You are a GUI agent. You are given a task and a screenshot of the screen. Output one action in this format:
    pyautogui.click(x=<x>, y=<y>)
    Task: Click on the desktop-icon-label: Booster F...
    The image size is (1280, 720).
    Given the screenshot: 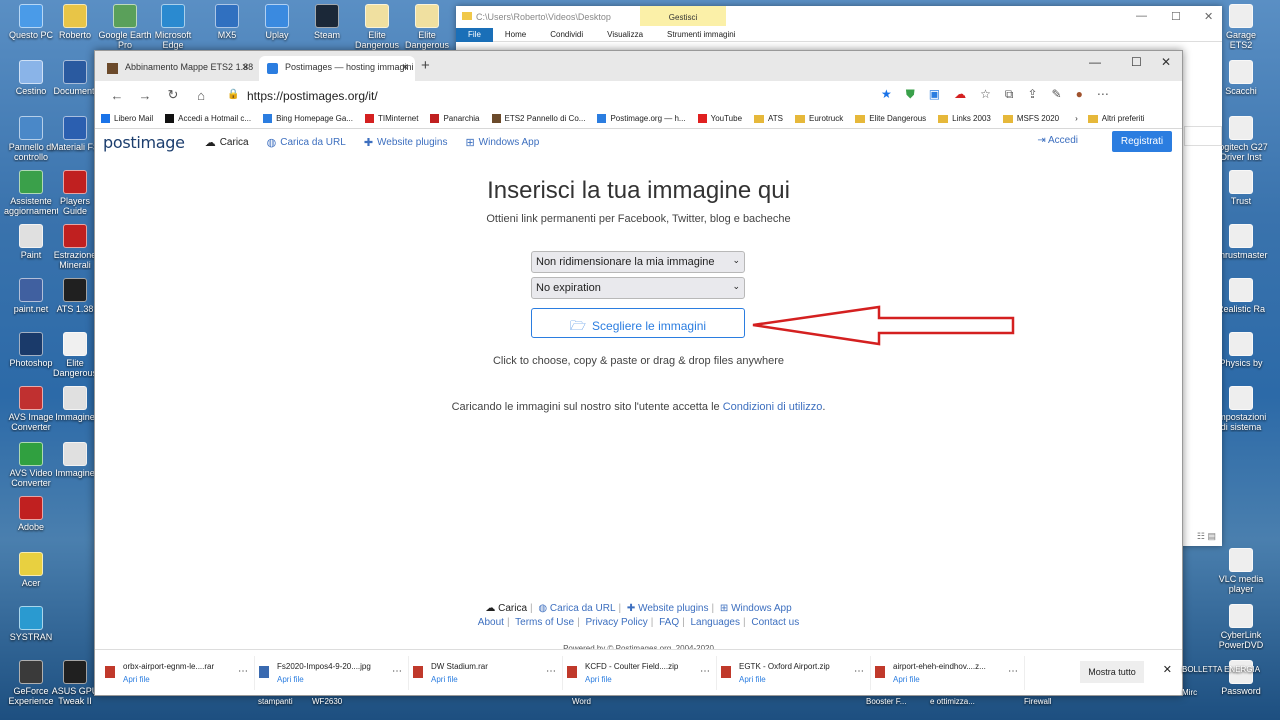 What is the action you would take?
    pyautogui.click(x=886, y=701)
    